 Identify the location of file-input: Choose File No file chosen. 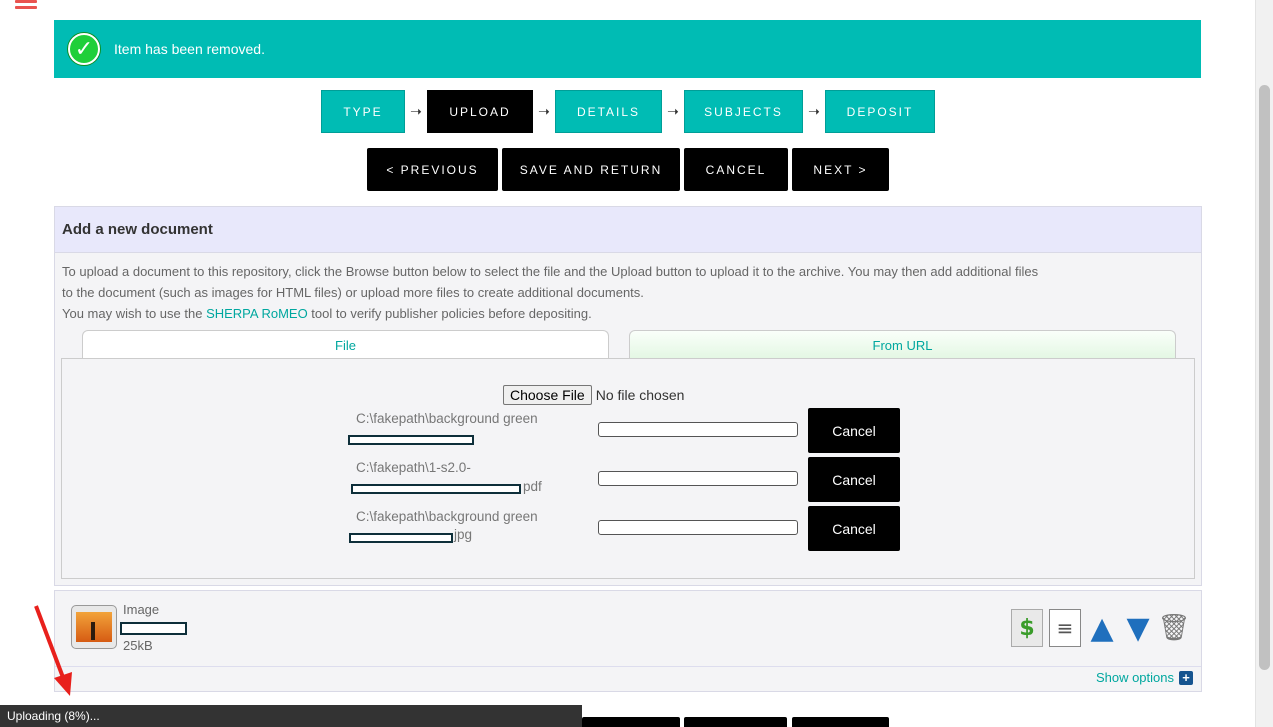
(593, 395).